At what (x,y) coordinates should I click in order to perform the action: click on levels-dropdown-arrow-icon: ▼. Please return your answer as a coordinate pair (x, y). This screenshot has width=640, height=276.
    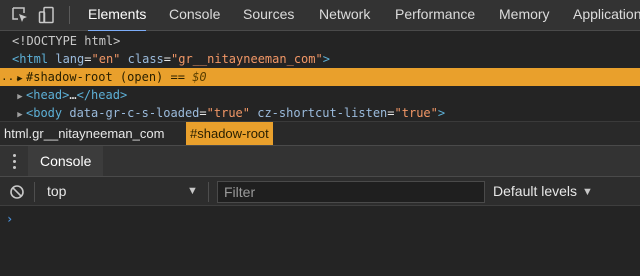
    Looking at the image, I should click on (587, 192).